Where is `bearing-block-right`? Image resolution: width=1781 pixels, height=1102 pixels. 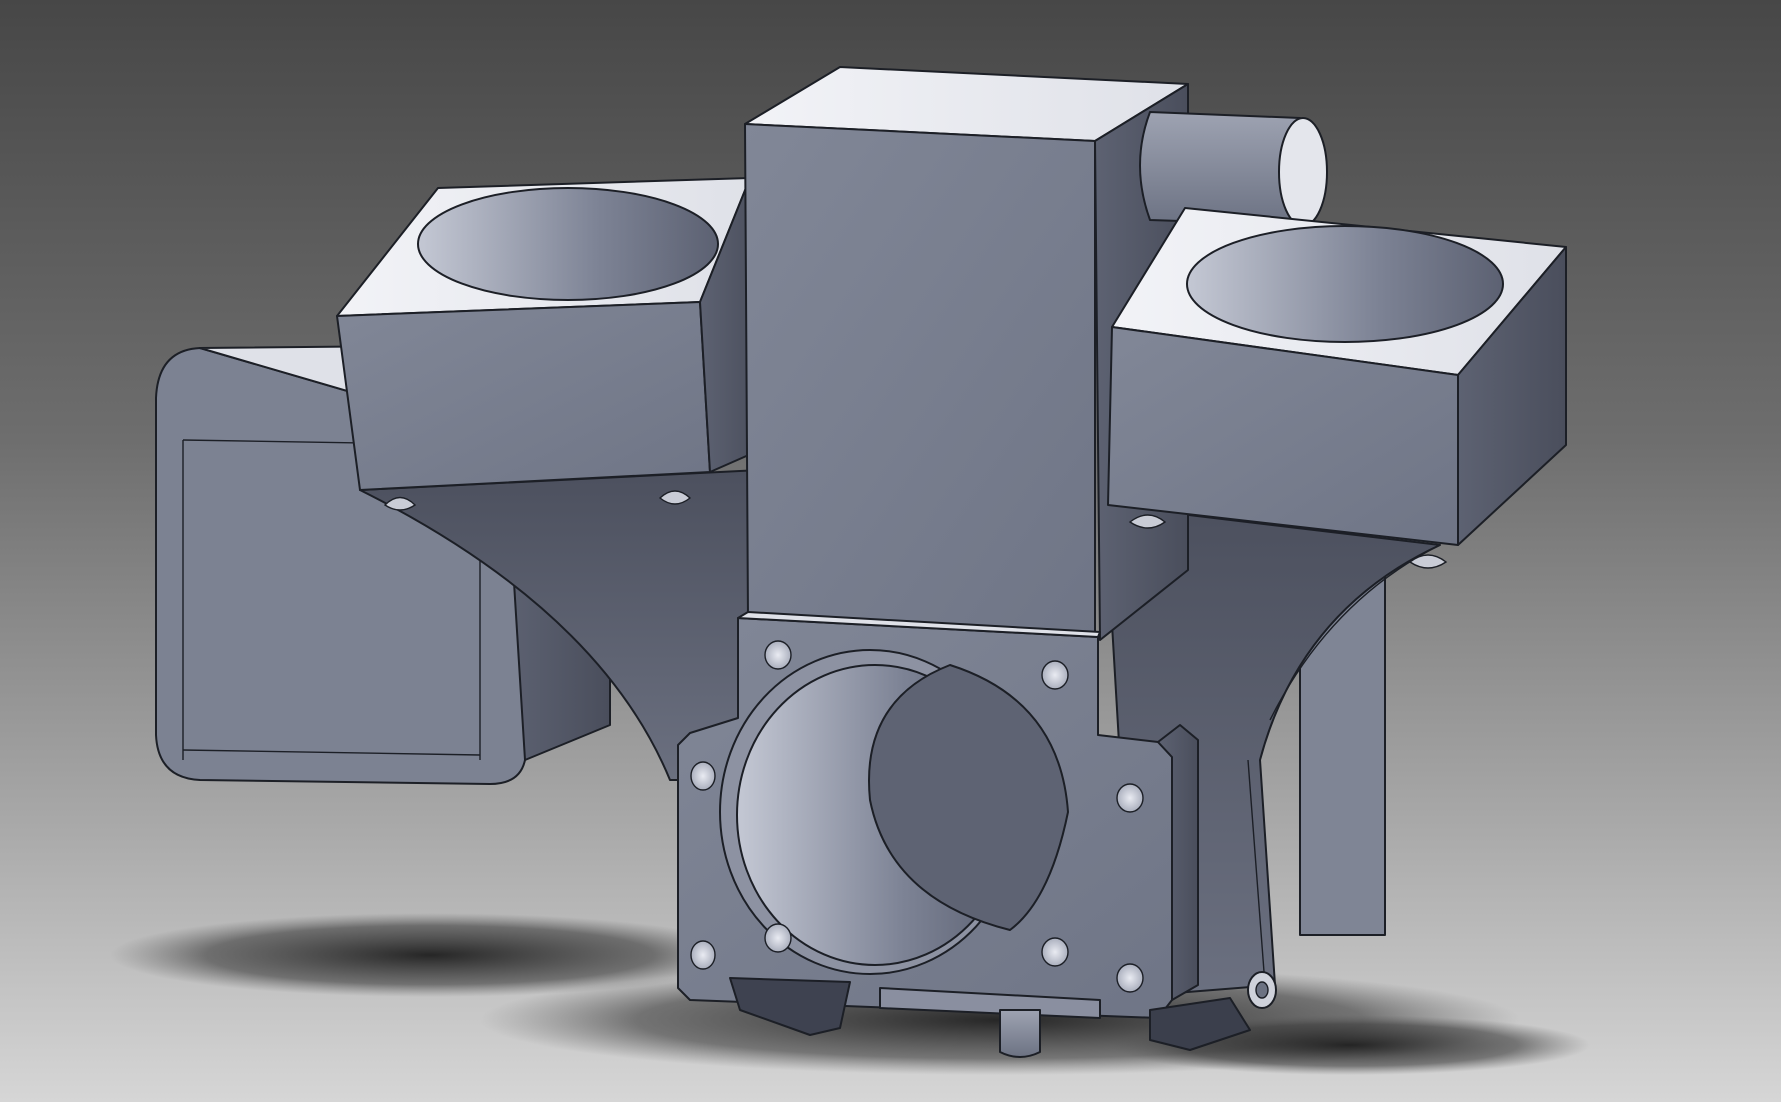 bearing-block-right is located at coordinates (1337, 376).